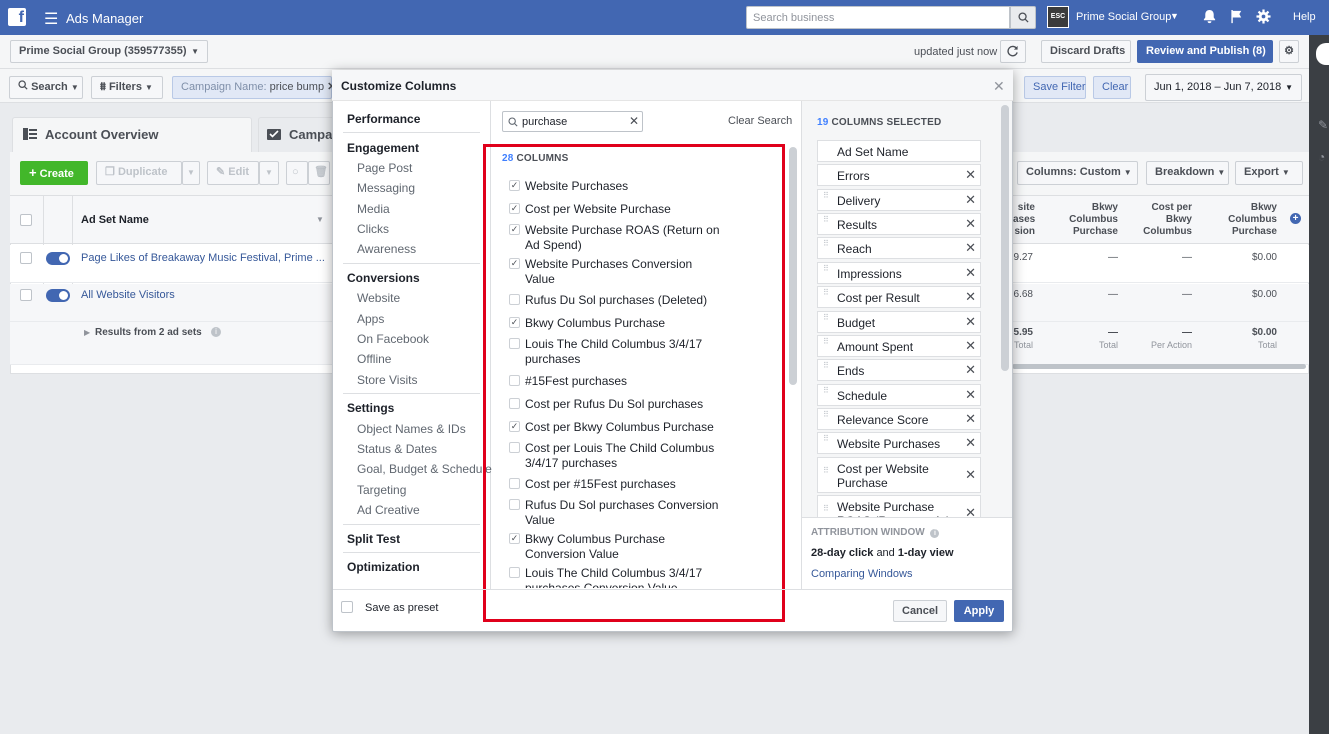  I want to click on ad-set-name-link: All Website Visitors, so click(128, 295).